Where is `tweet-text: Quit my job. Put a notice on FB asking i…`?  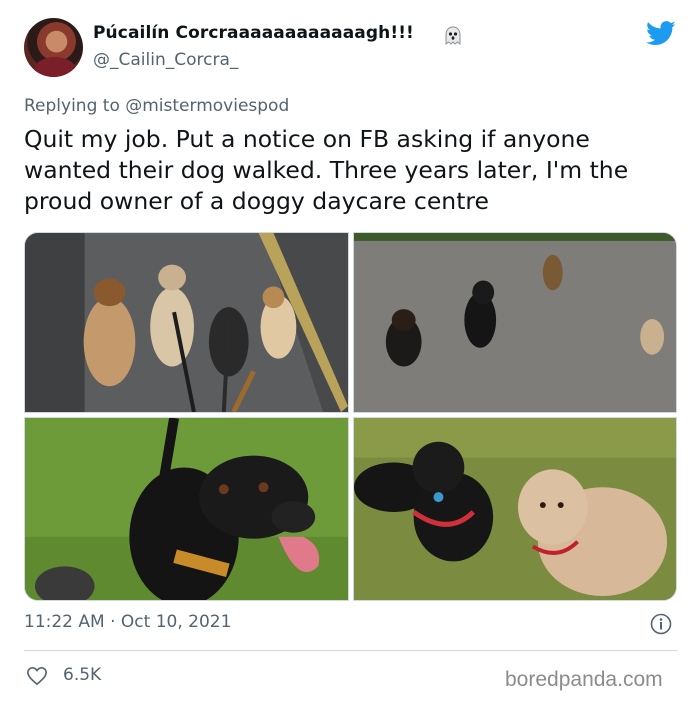
tweet-text: Quit my job. Put a notice on FB asking i… is located at coordinates (326, 170).